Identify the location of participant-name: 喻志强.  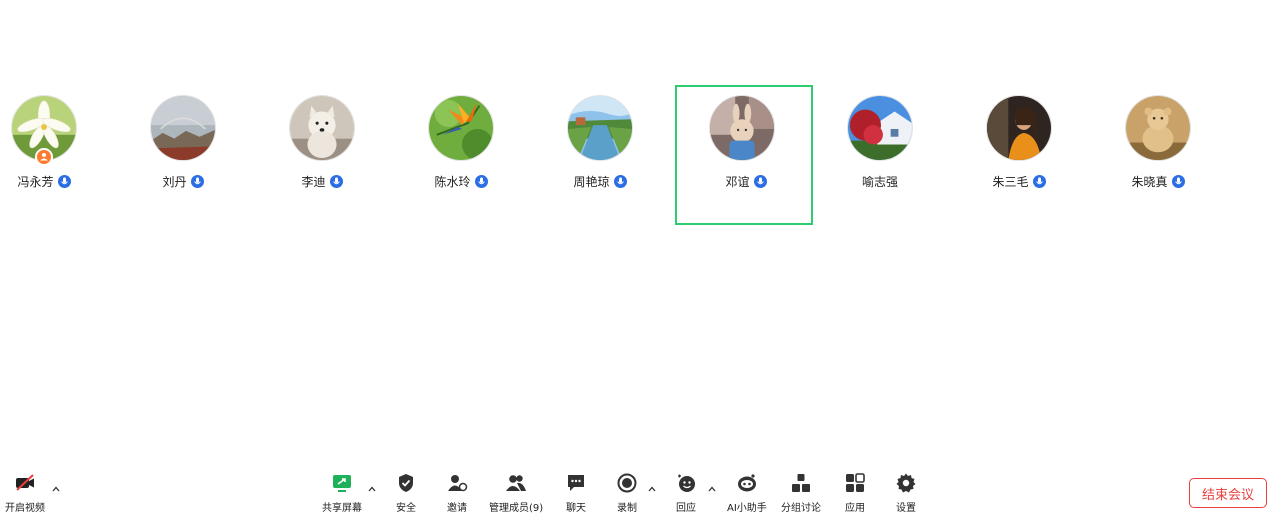
(879, 181).